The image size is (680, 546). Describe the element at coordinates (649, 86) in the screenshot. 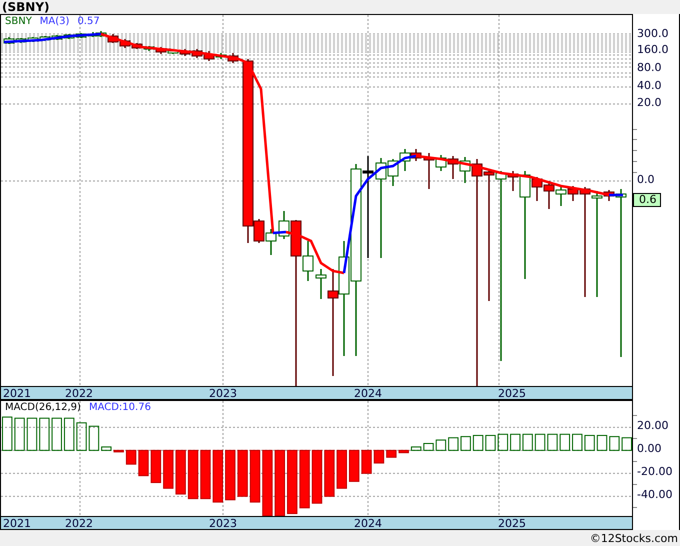

I see `axis-label: 40.0` at that location.